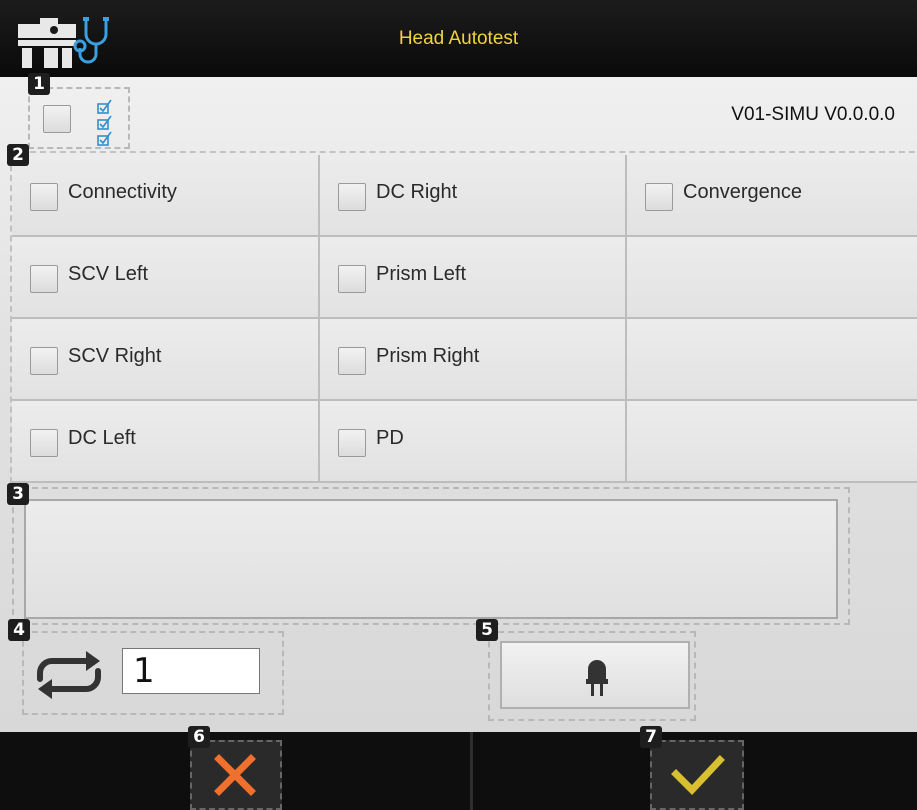  Describe the element at coordinates (742, 192) in the screenshot. I see `test-label: Convergence` at that location.